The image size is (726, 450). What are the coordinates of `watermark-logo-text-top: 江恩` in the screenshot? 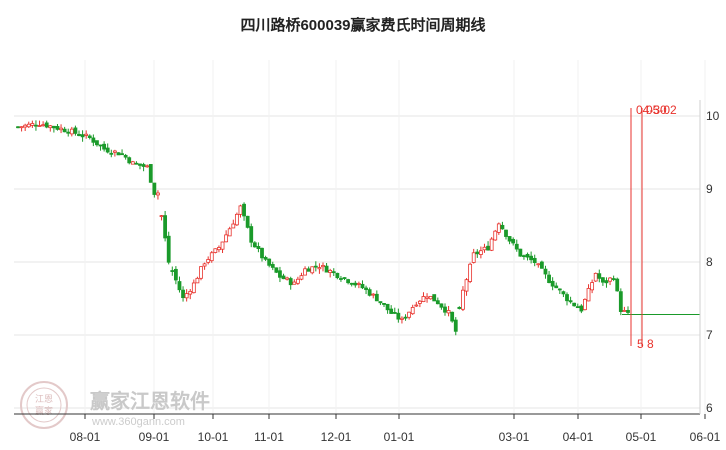 It's located at (44, 399).